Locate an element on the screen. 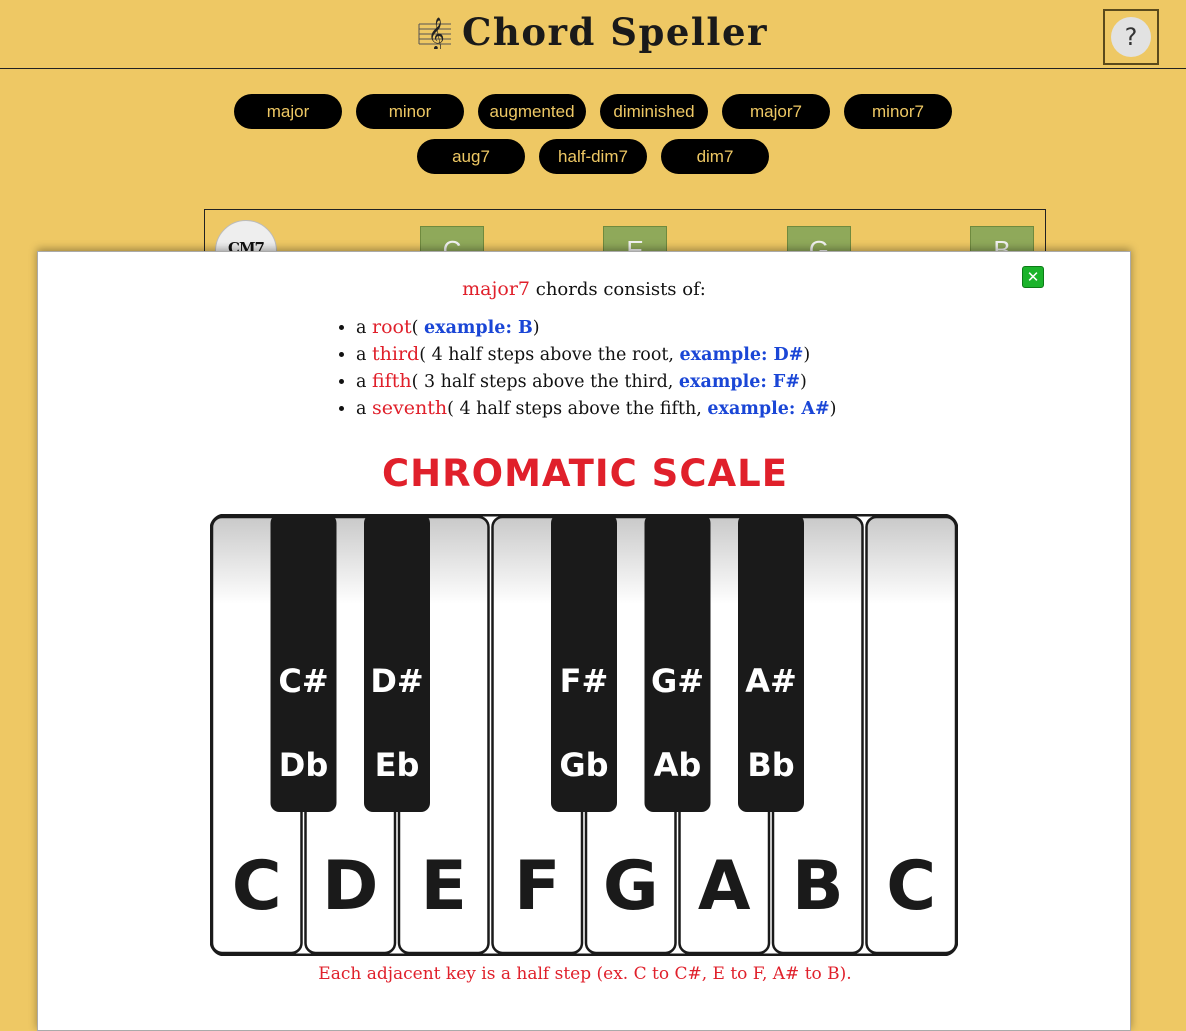  chord-type-major-button: major is located at coordinates (288, 111).